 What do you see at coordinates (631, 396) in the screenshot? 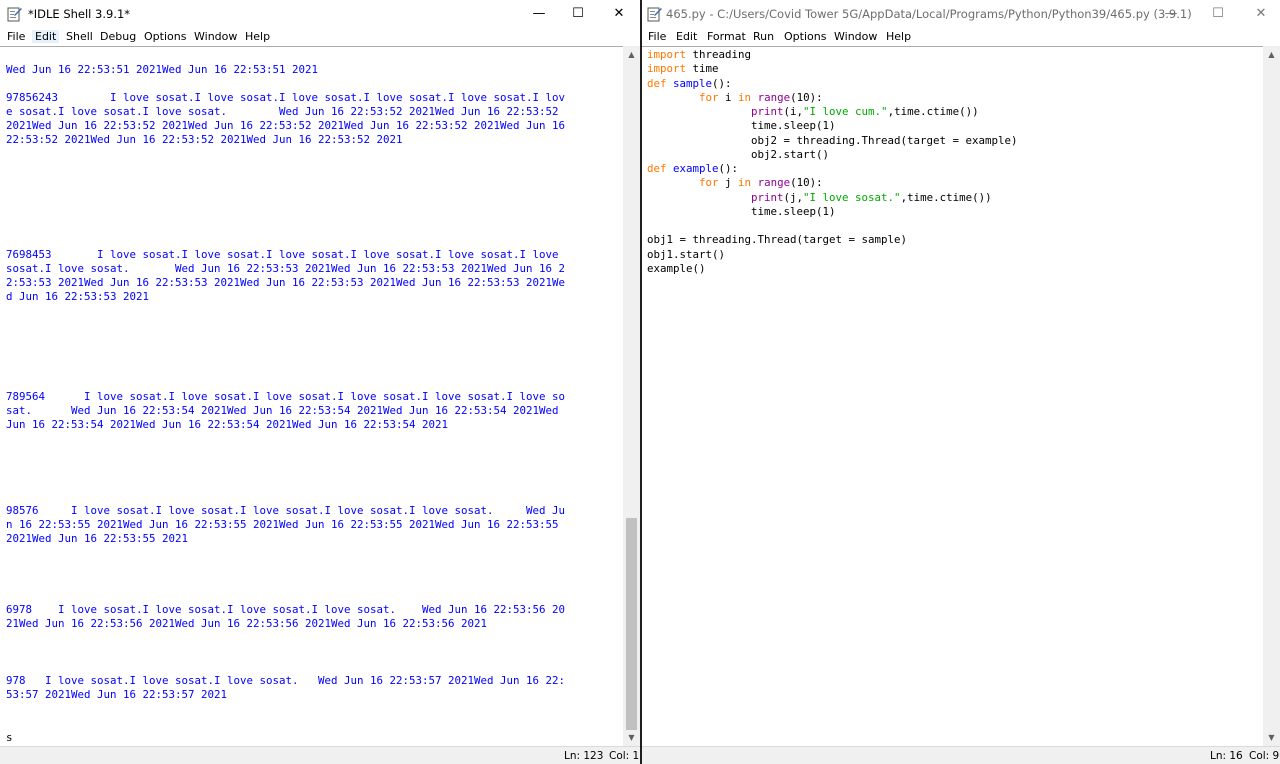
I see `shell-vertical-scrollbar: ▲ ▼` at bounding box center [631, 396].